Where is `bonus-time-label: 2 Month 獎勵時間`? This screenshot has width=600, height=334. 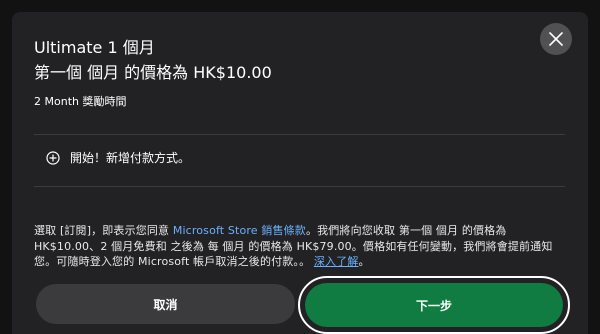 bonus-time-label: 2 Month 獎勵時間 is located at coordinates (80, 101).